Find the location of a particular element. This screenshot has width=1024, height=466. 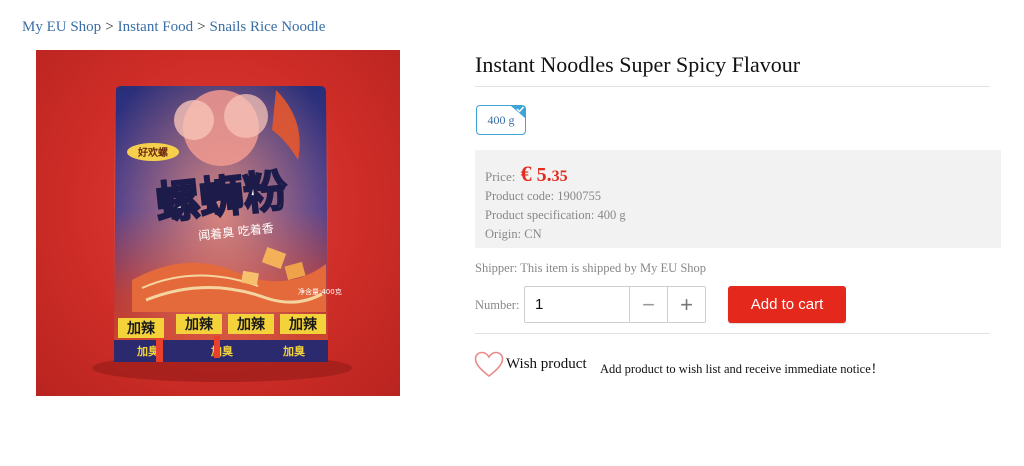

price-main: 5. is located at coordinates (544, 175).